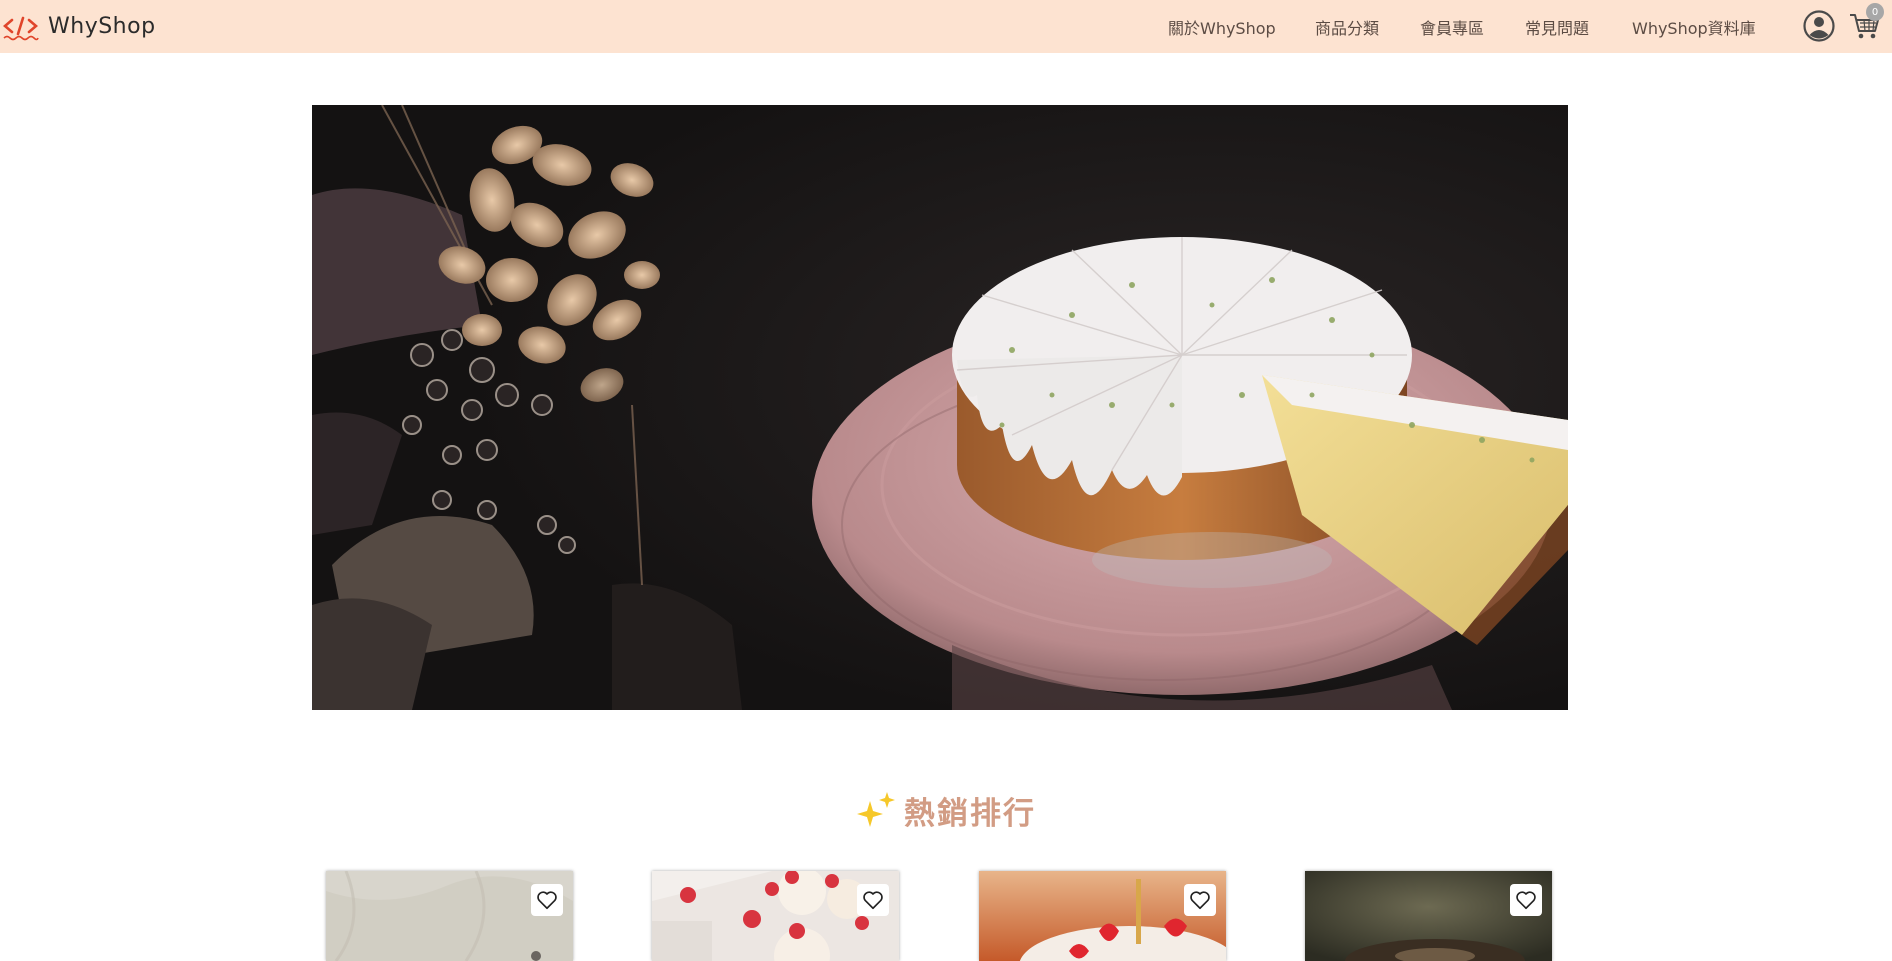 This screenshot has height=961, width=1892. I want to click on code-brackets-logo-icon, so click(21, 27).